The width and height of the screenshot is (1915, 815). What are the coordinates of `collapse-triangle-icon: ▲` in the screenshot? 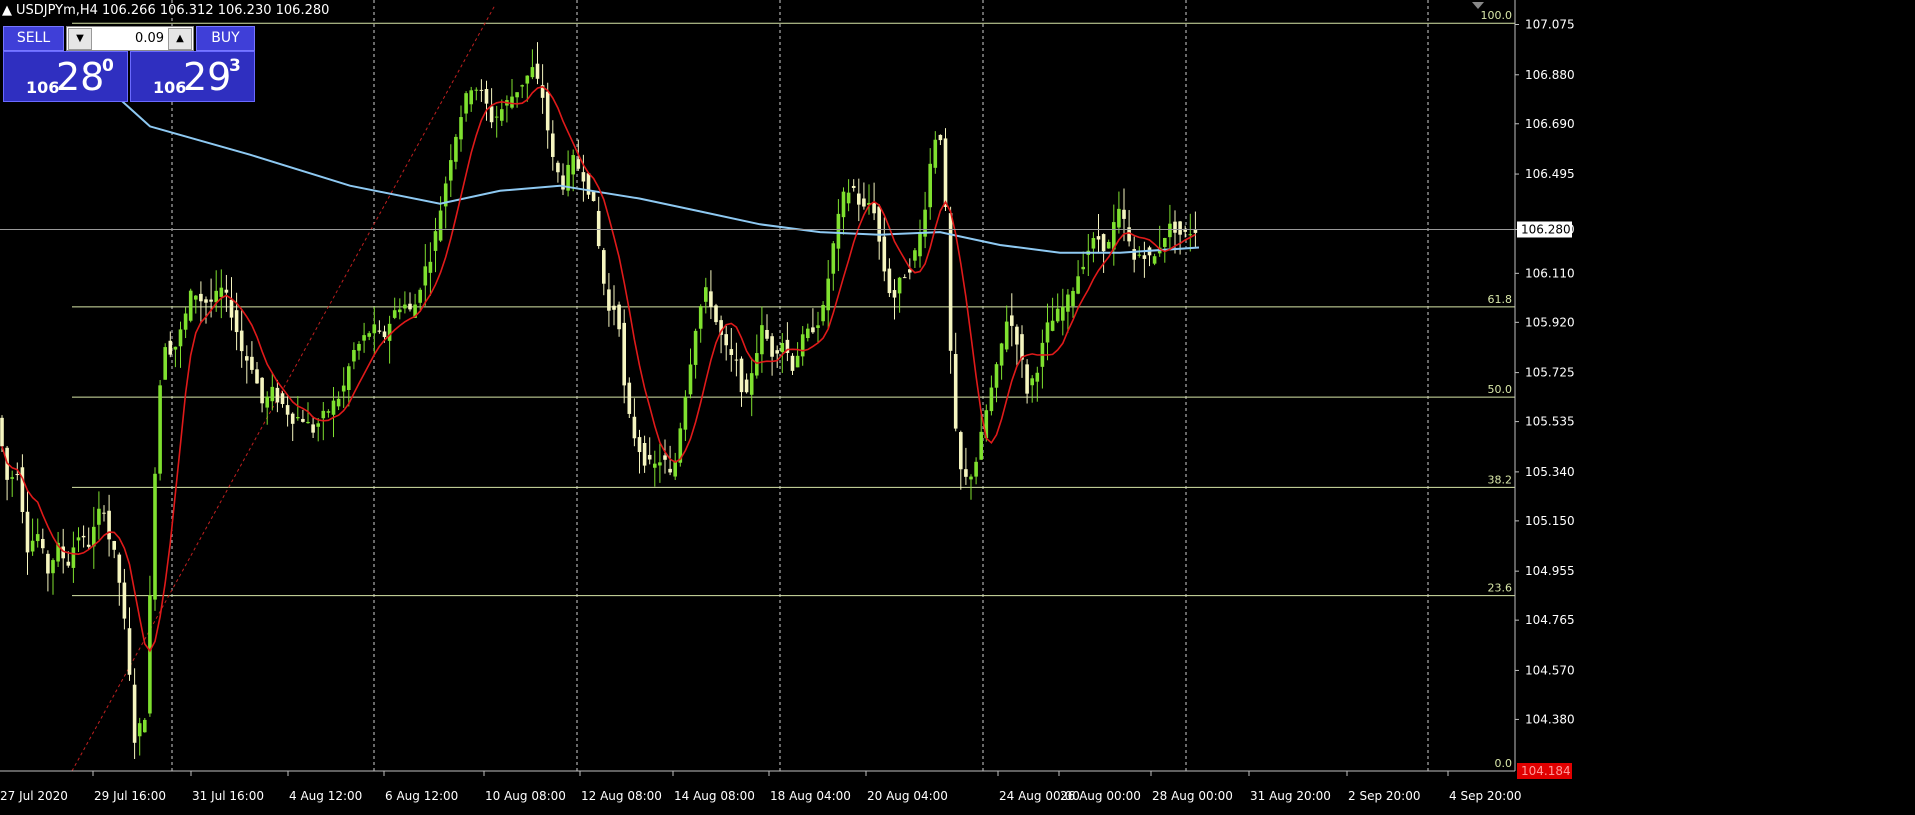 It's located at (7, 10).